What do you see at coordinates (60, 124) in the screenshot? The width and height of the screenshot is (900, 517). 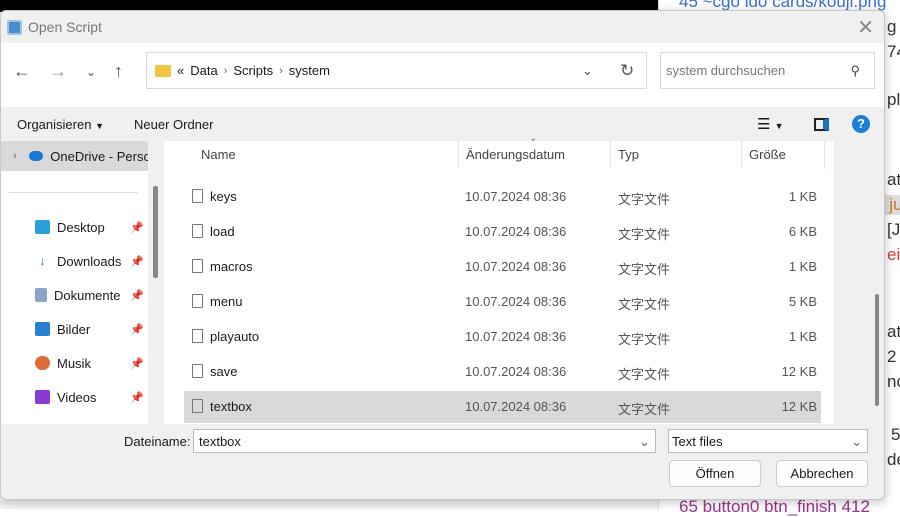 I see `organize-button: Organisieren ▼` at bounding box center [60, 124].